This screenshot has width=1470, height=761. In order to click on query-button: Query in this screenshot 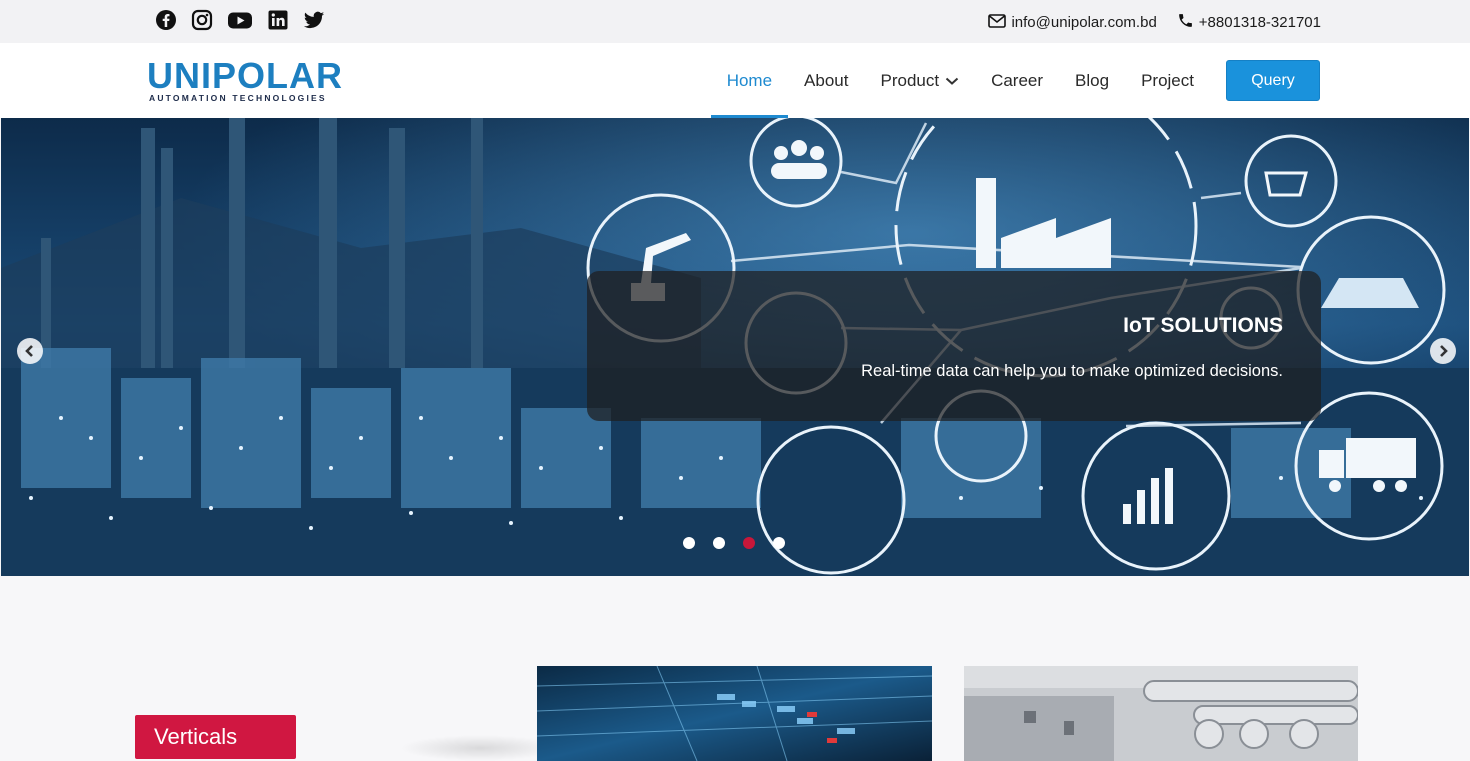, I will do `click(1273, 80)`.